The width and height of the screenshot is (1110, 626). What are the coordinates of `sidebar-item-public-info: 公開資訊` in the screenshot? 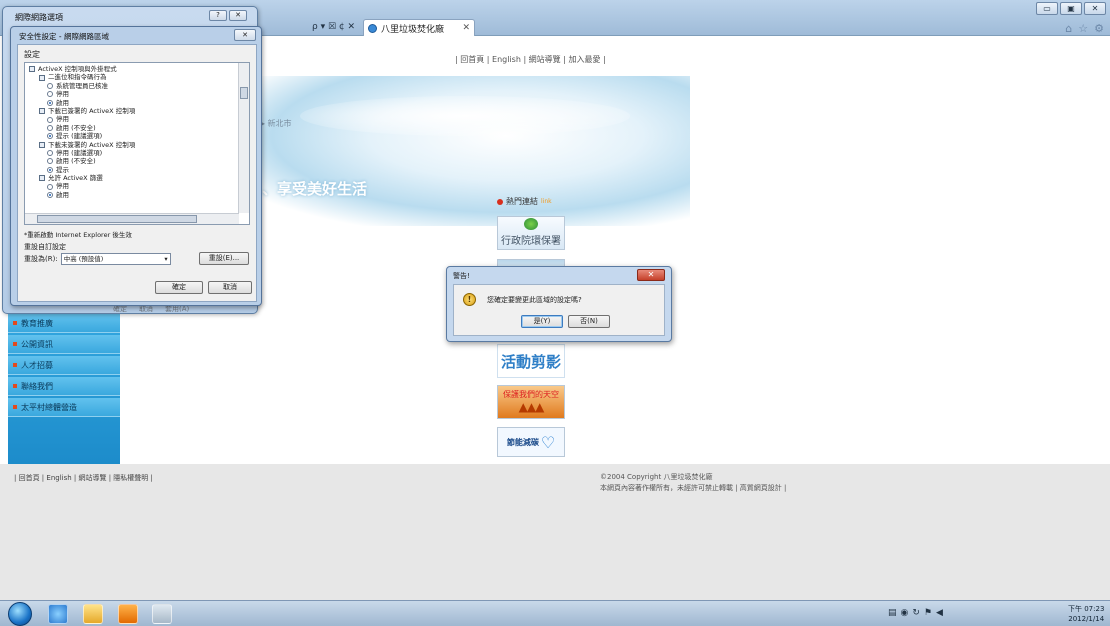 It's located at (64, 344).